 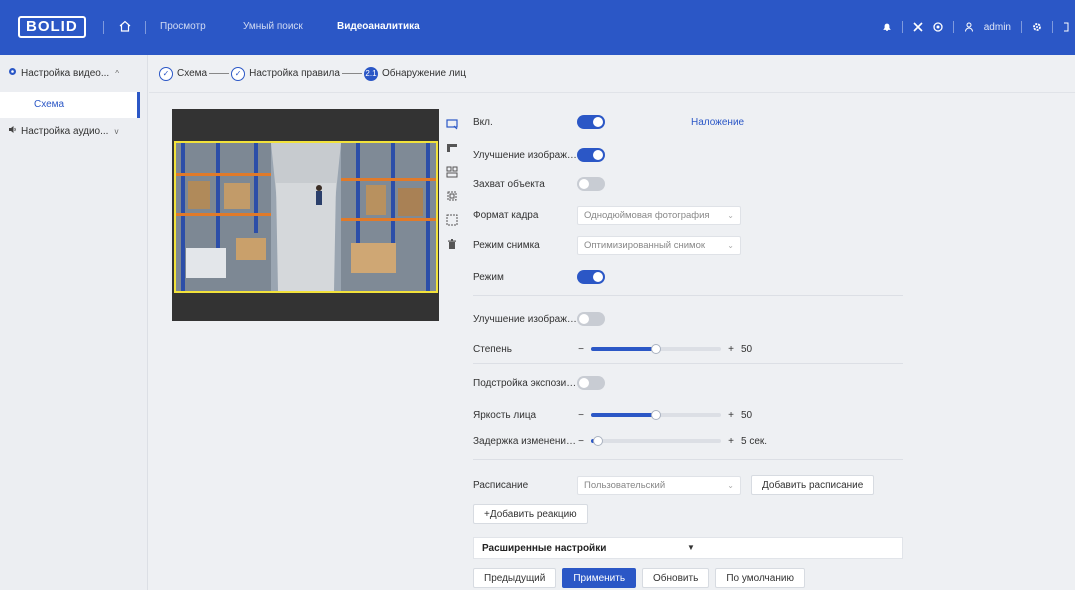 What do you see at coordinates (492, 349) in the screenshot?
I see `degree-label: Степень` at bounding box center [492, 349].